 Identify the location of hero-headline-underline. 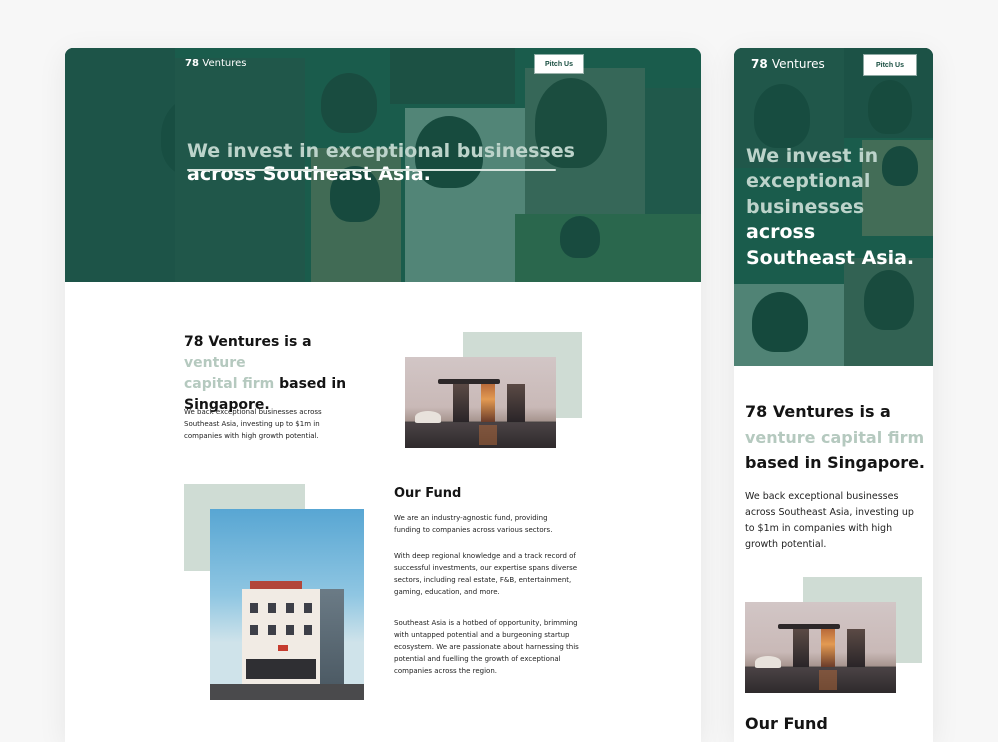
(371, 170).